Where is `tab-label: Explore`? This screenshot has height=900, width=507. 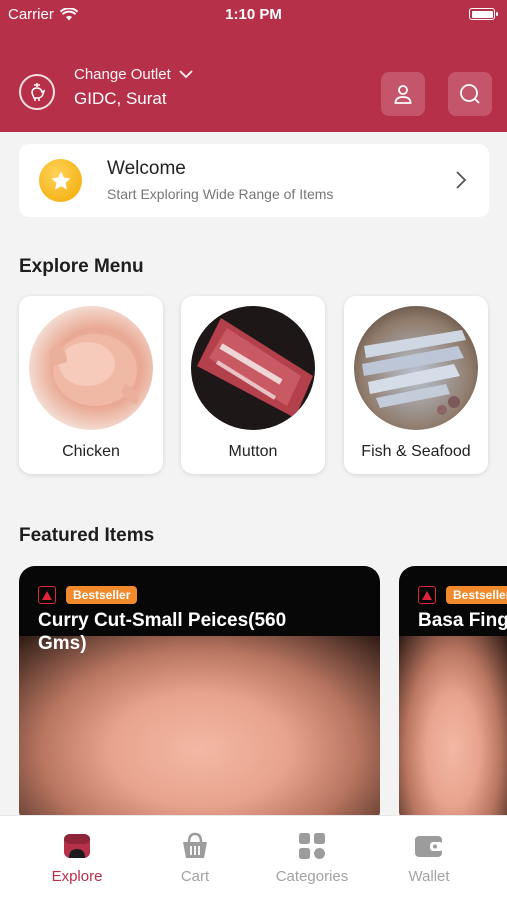
tab-label: Explore is located at coordinates (77, 876).